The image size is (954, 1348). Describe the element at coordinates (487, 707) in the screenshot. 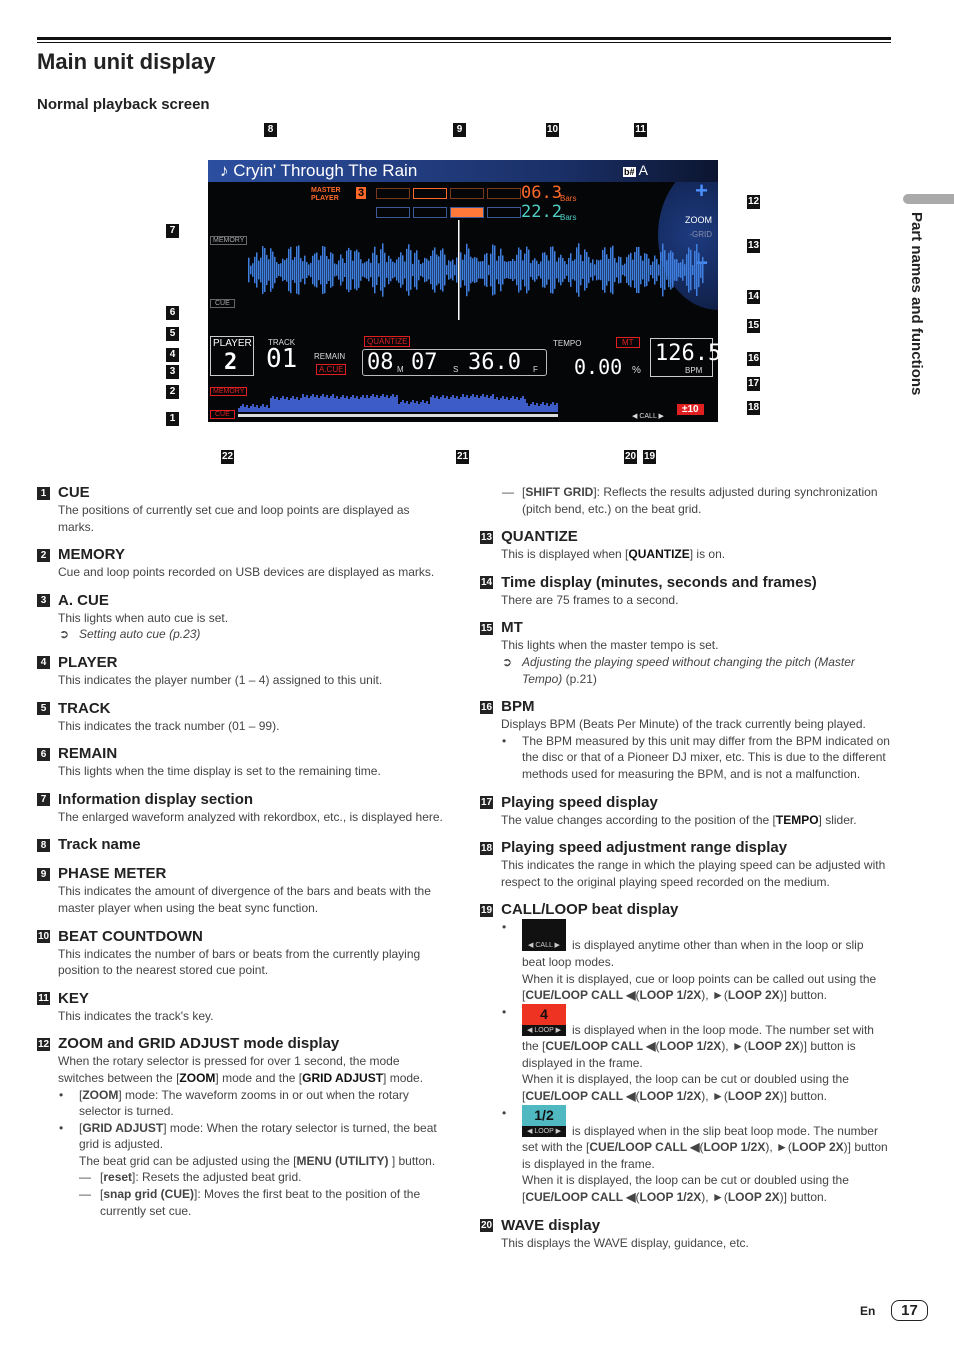

I see `callout-number: 16` at that location.